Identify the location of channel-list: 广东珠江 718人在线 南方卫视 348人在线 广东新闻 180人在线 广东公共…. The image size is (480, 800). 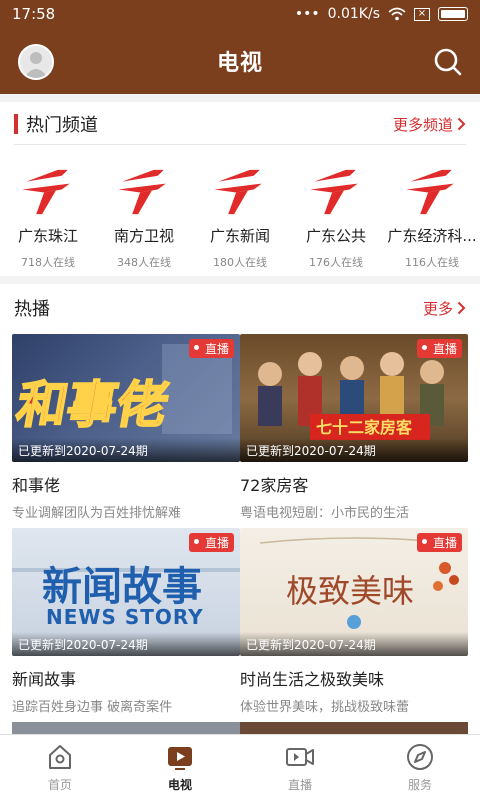
(240, 215).